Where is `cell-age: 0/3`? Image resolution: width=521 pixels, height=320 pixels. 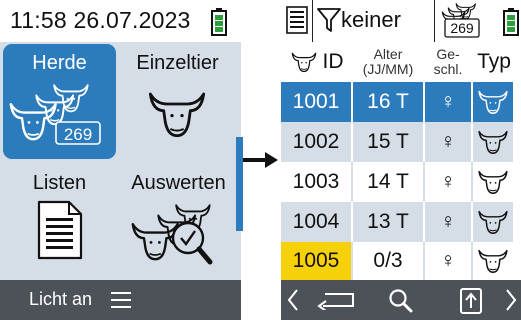 cell-age: 0/3 is located at coordinates (388, 260).